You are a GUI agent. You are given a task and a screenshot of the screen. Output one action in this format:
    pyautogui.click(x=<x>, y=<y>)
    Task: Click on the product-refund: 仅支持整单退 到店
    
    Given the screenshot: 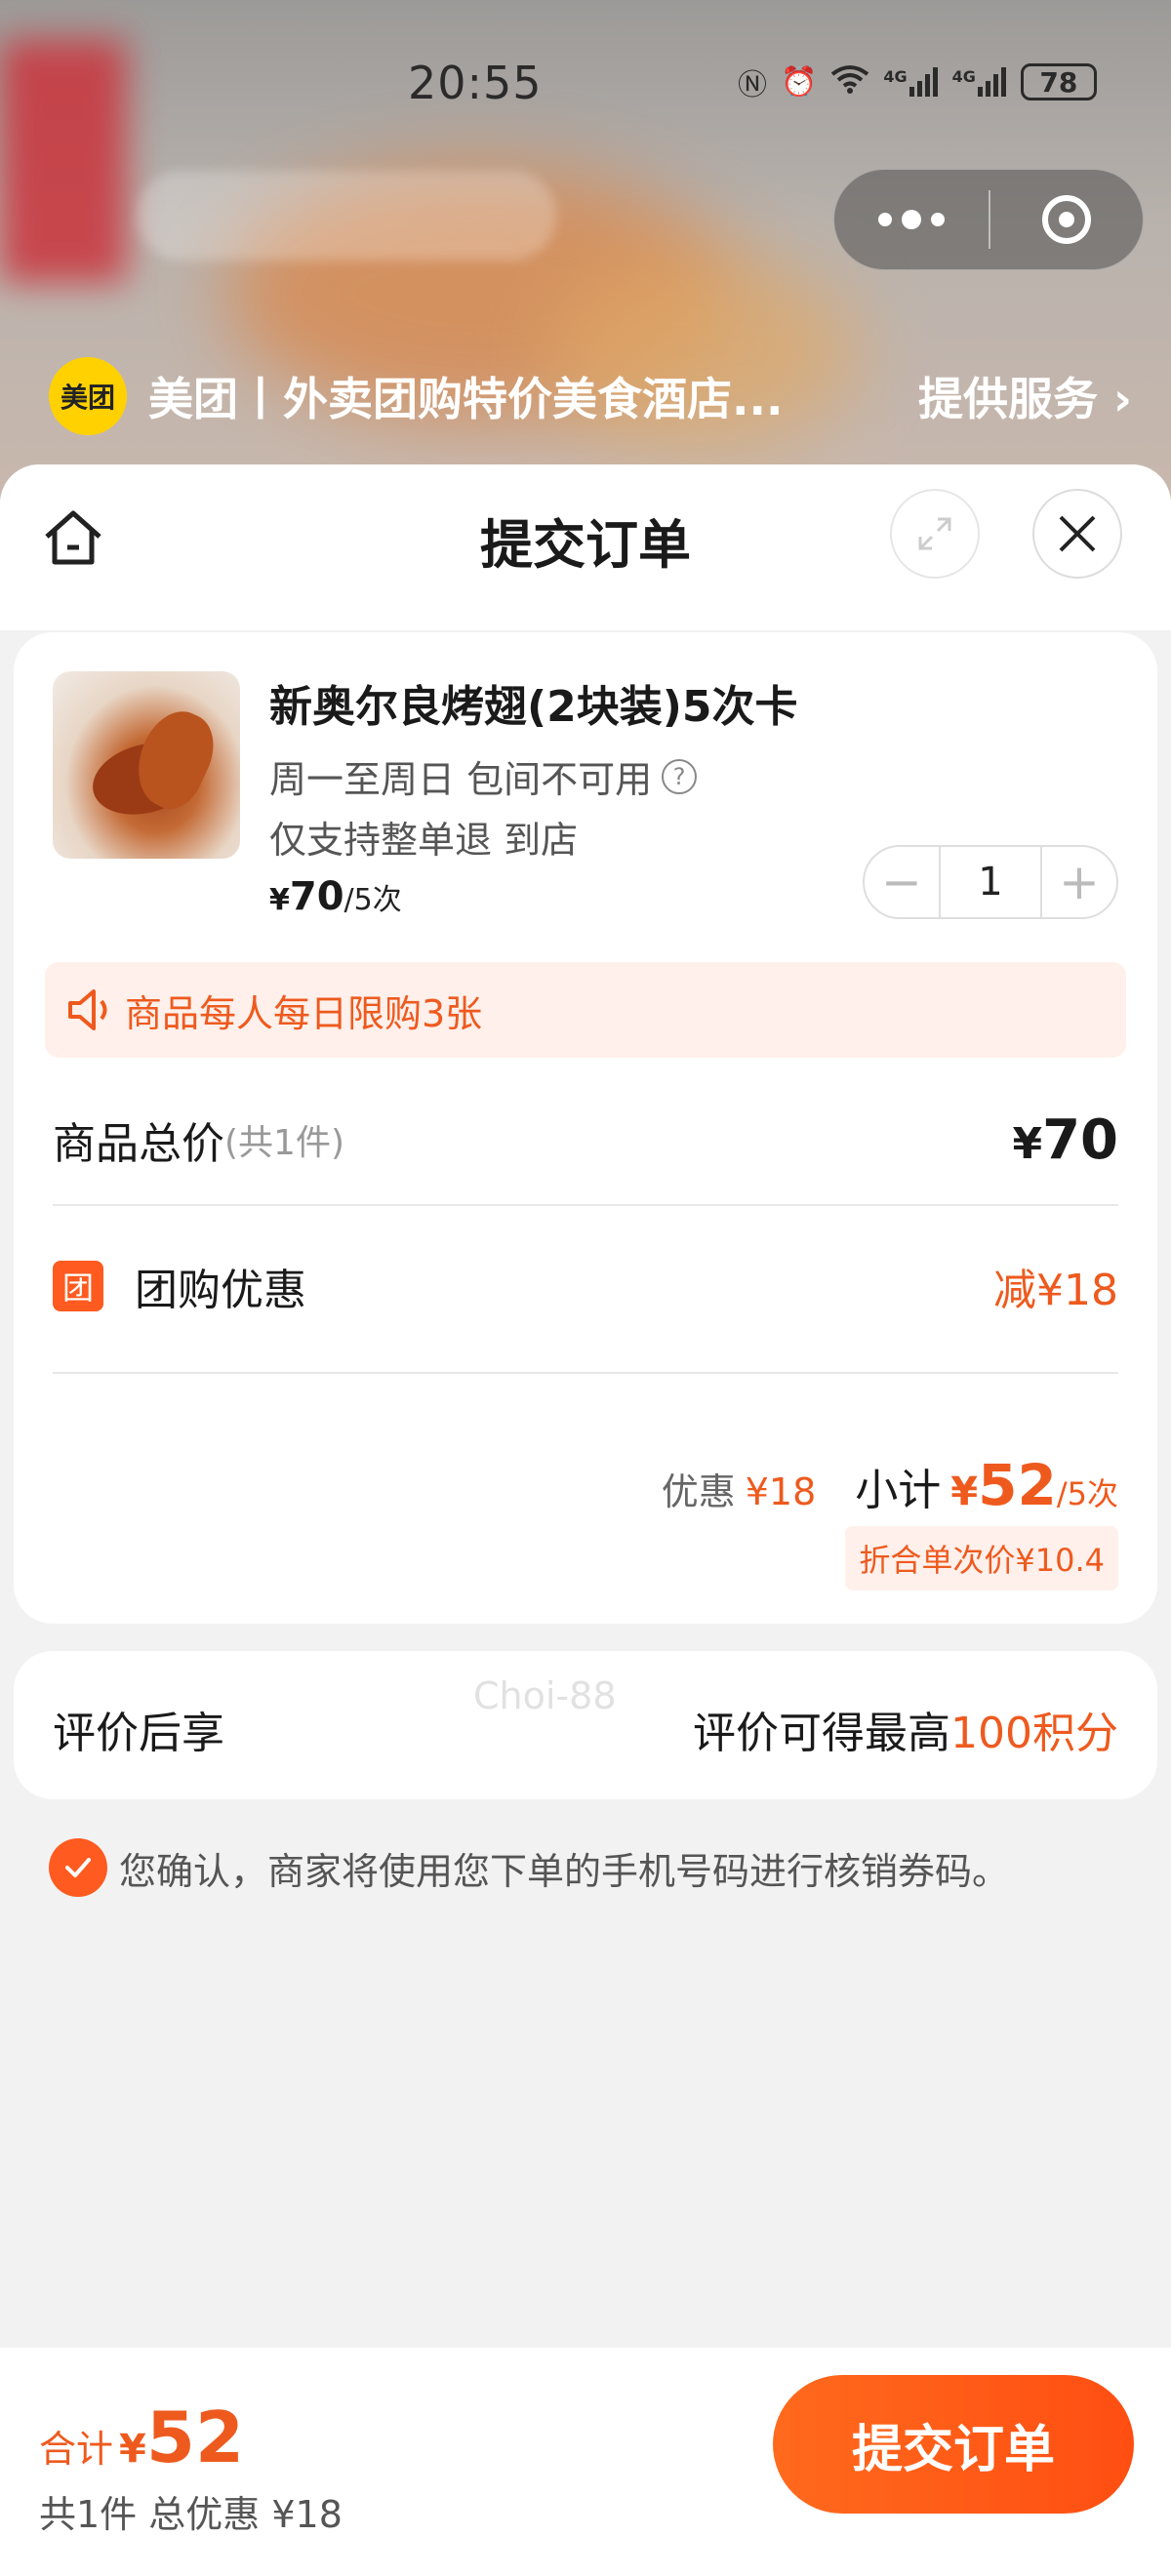 What is the action you would take?
    pyautogui.click(x=424, y=840)
    